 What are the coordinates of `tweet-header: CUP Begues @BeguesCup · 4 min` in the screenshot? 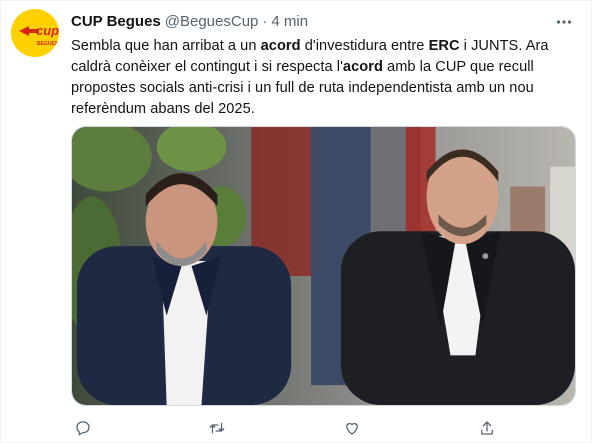 It's located at (189, 22).